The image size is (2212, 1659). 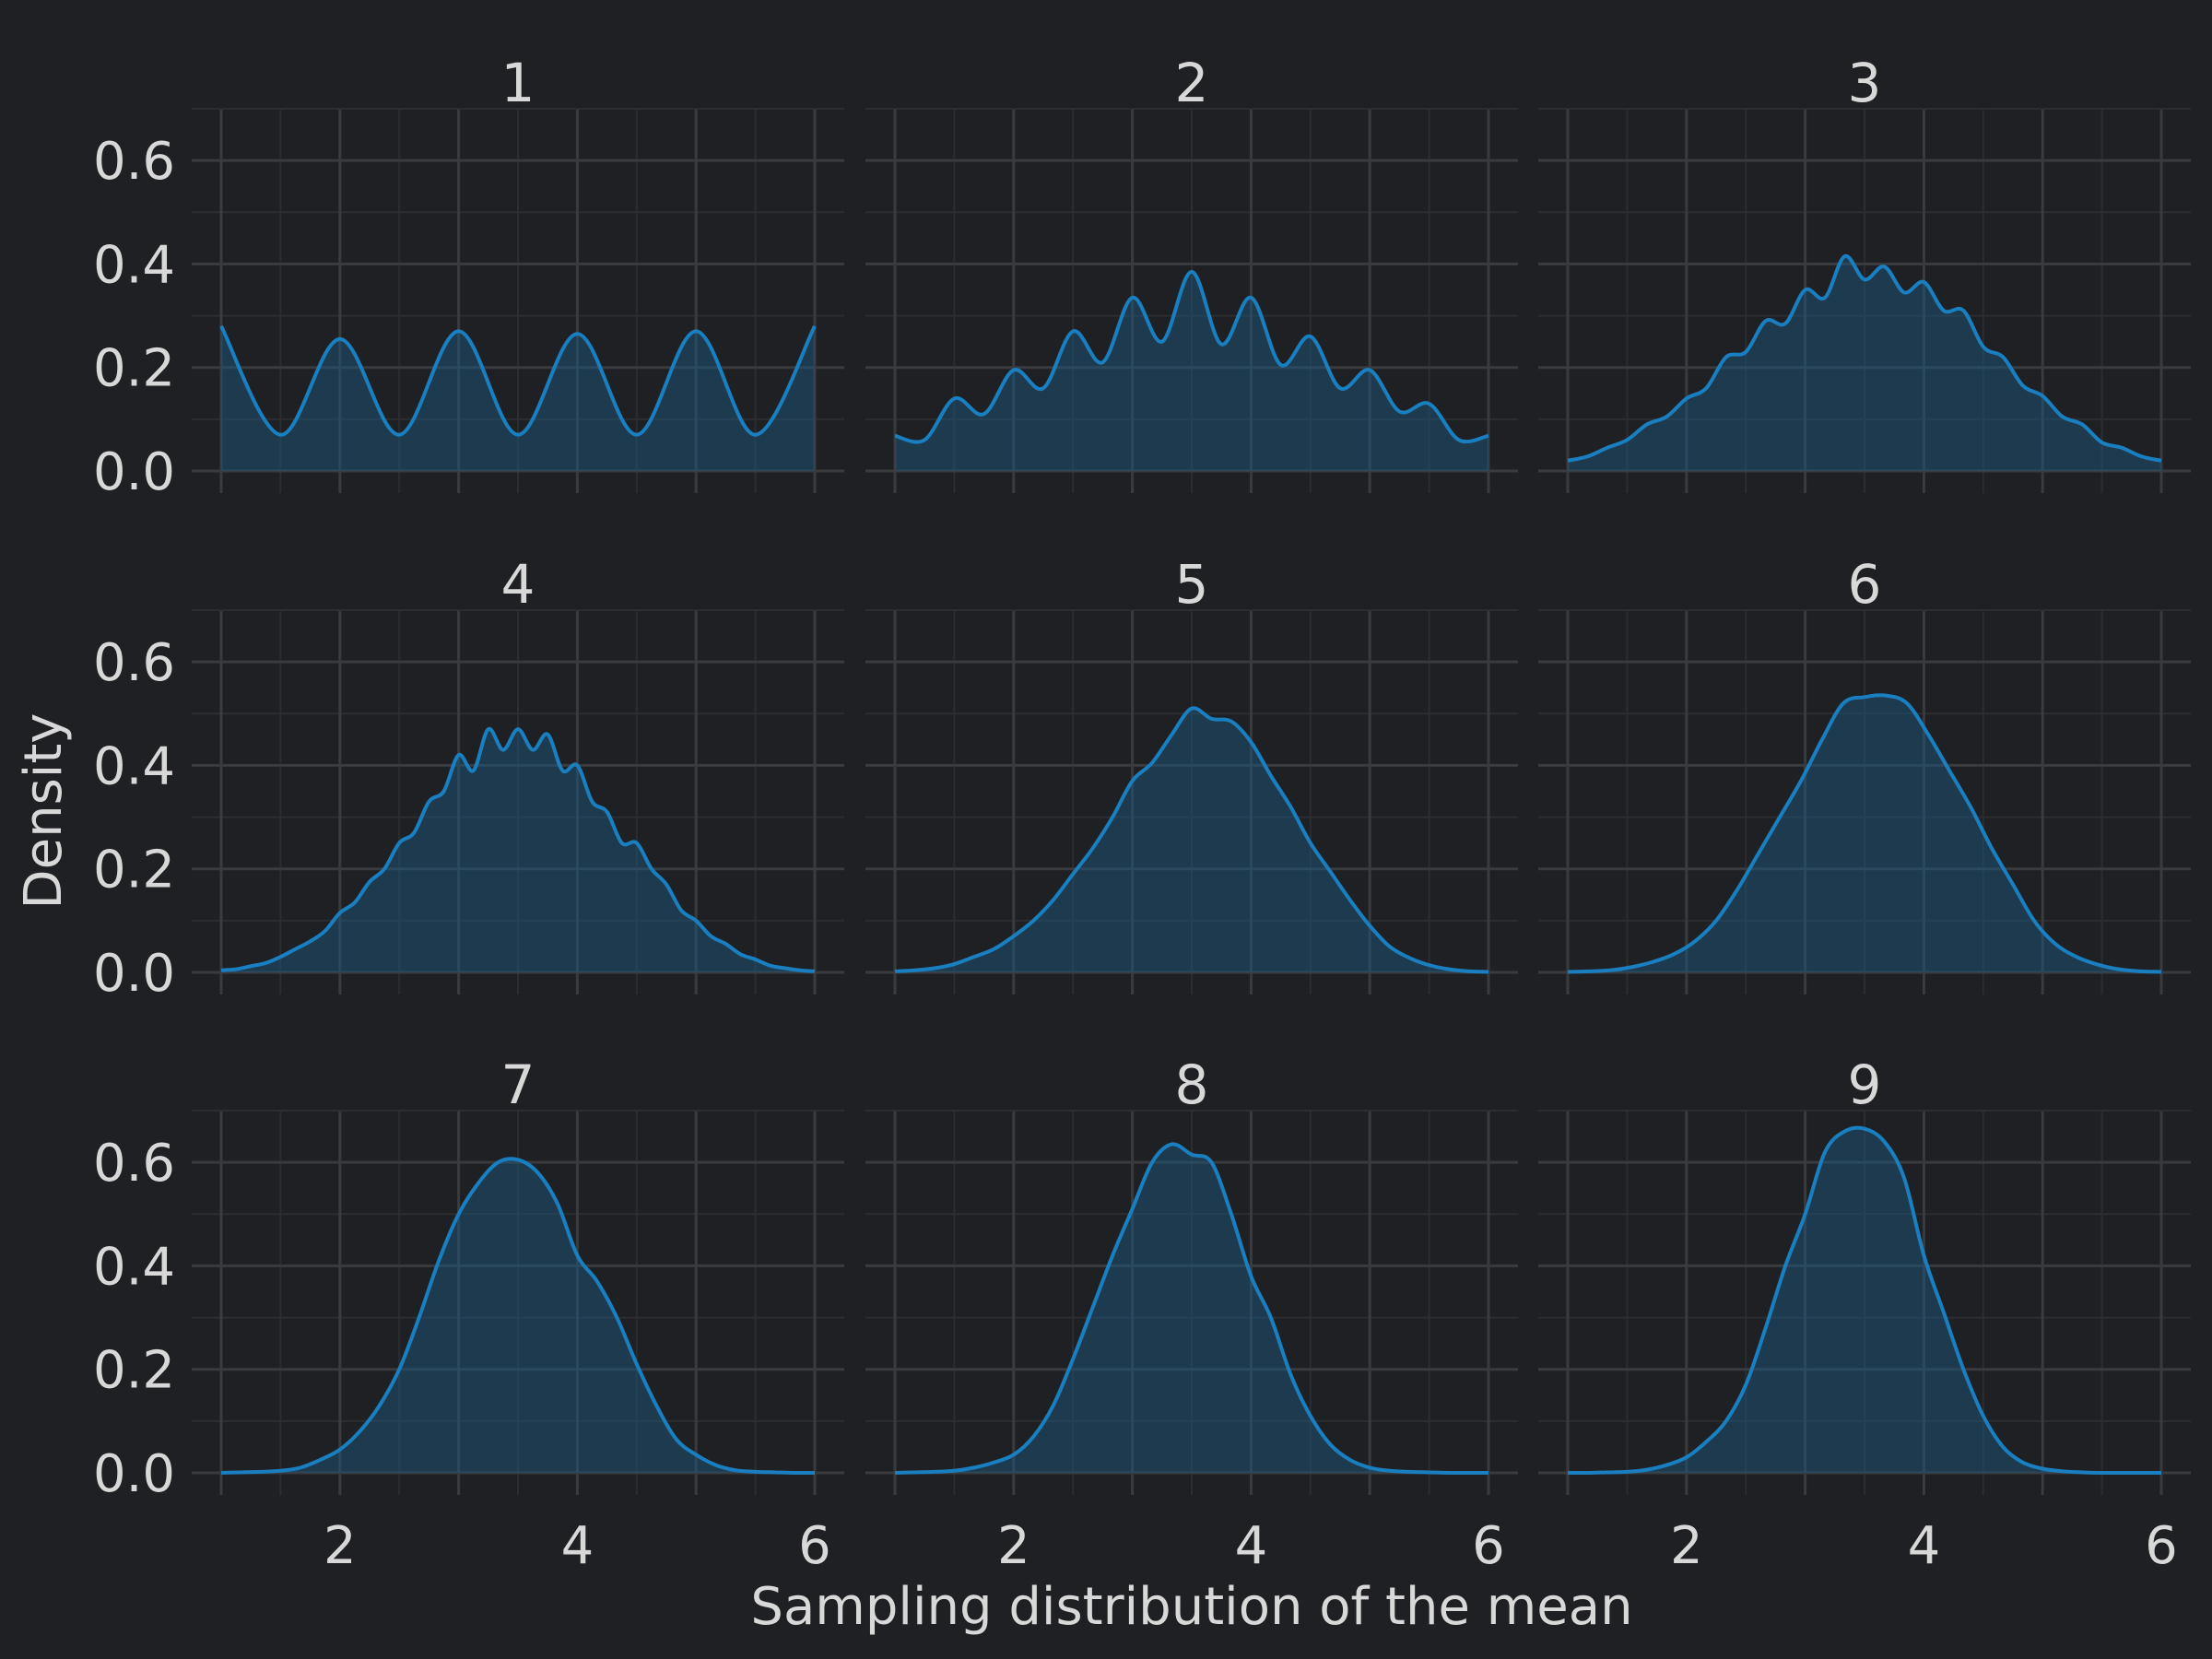 What do you see at coordinates (1192, 584) in the screenshot?
I see `facet-title-5: 5` at bounding box center [1192, 584].